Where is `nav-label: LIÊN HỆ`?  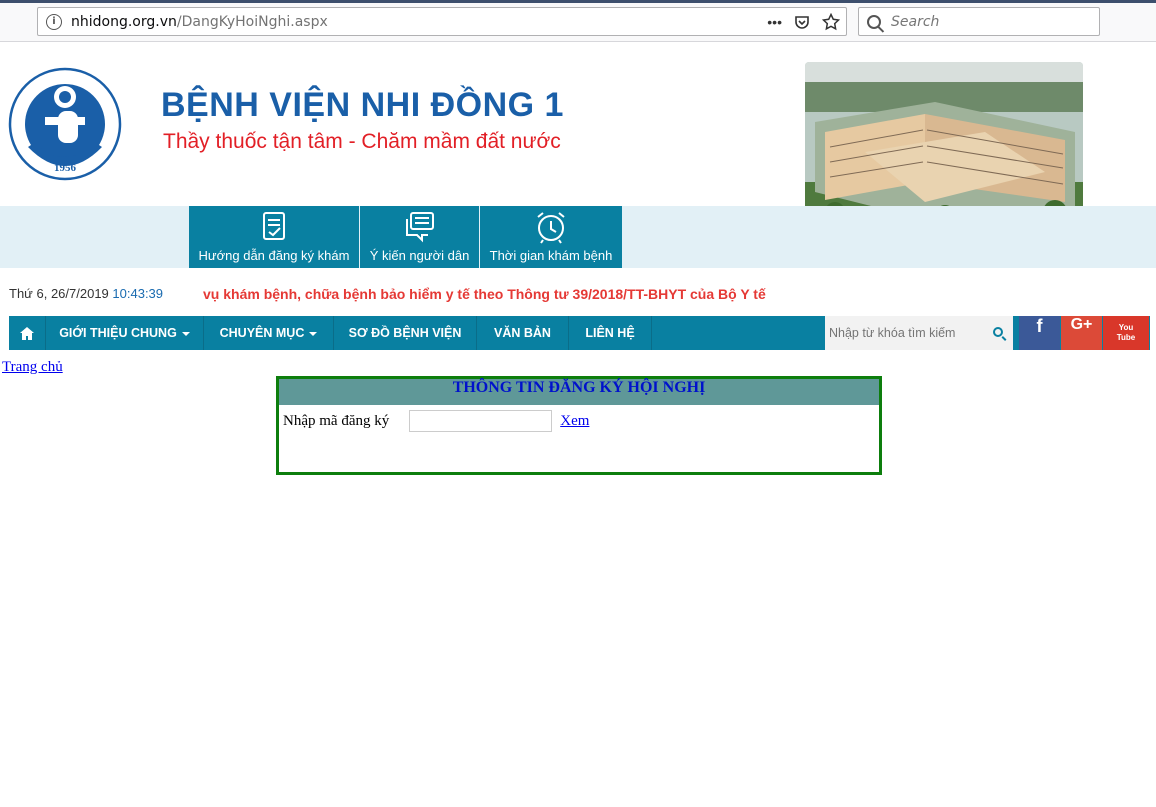
nav-label: LIÊN HỆ is located at coordinates (610, 333).